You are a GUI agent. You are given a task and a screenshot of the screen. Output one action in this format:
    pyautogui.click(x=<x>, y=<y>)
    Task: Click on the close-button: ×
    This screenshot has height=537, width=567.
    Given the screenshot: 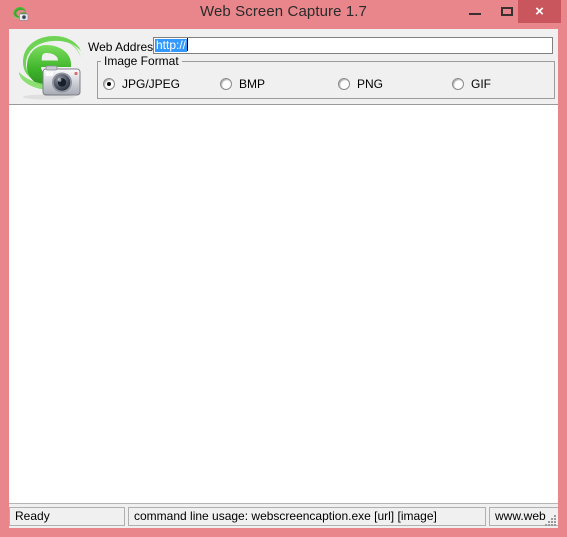 What is the action you would take?
    pyautogui.click(x=539, y=11)
    